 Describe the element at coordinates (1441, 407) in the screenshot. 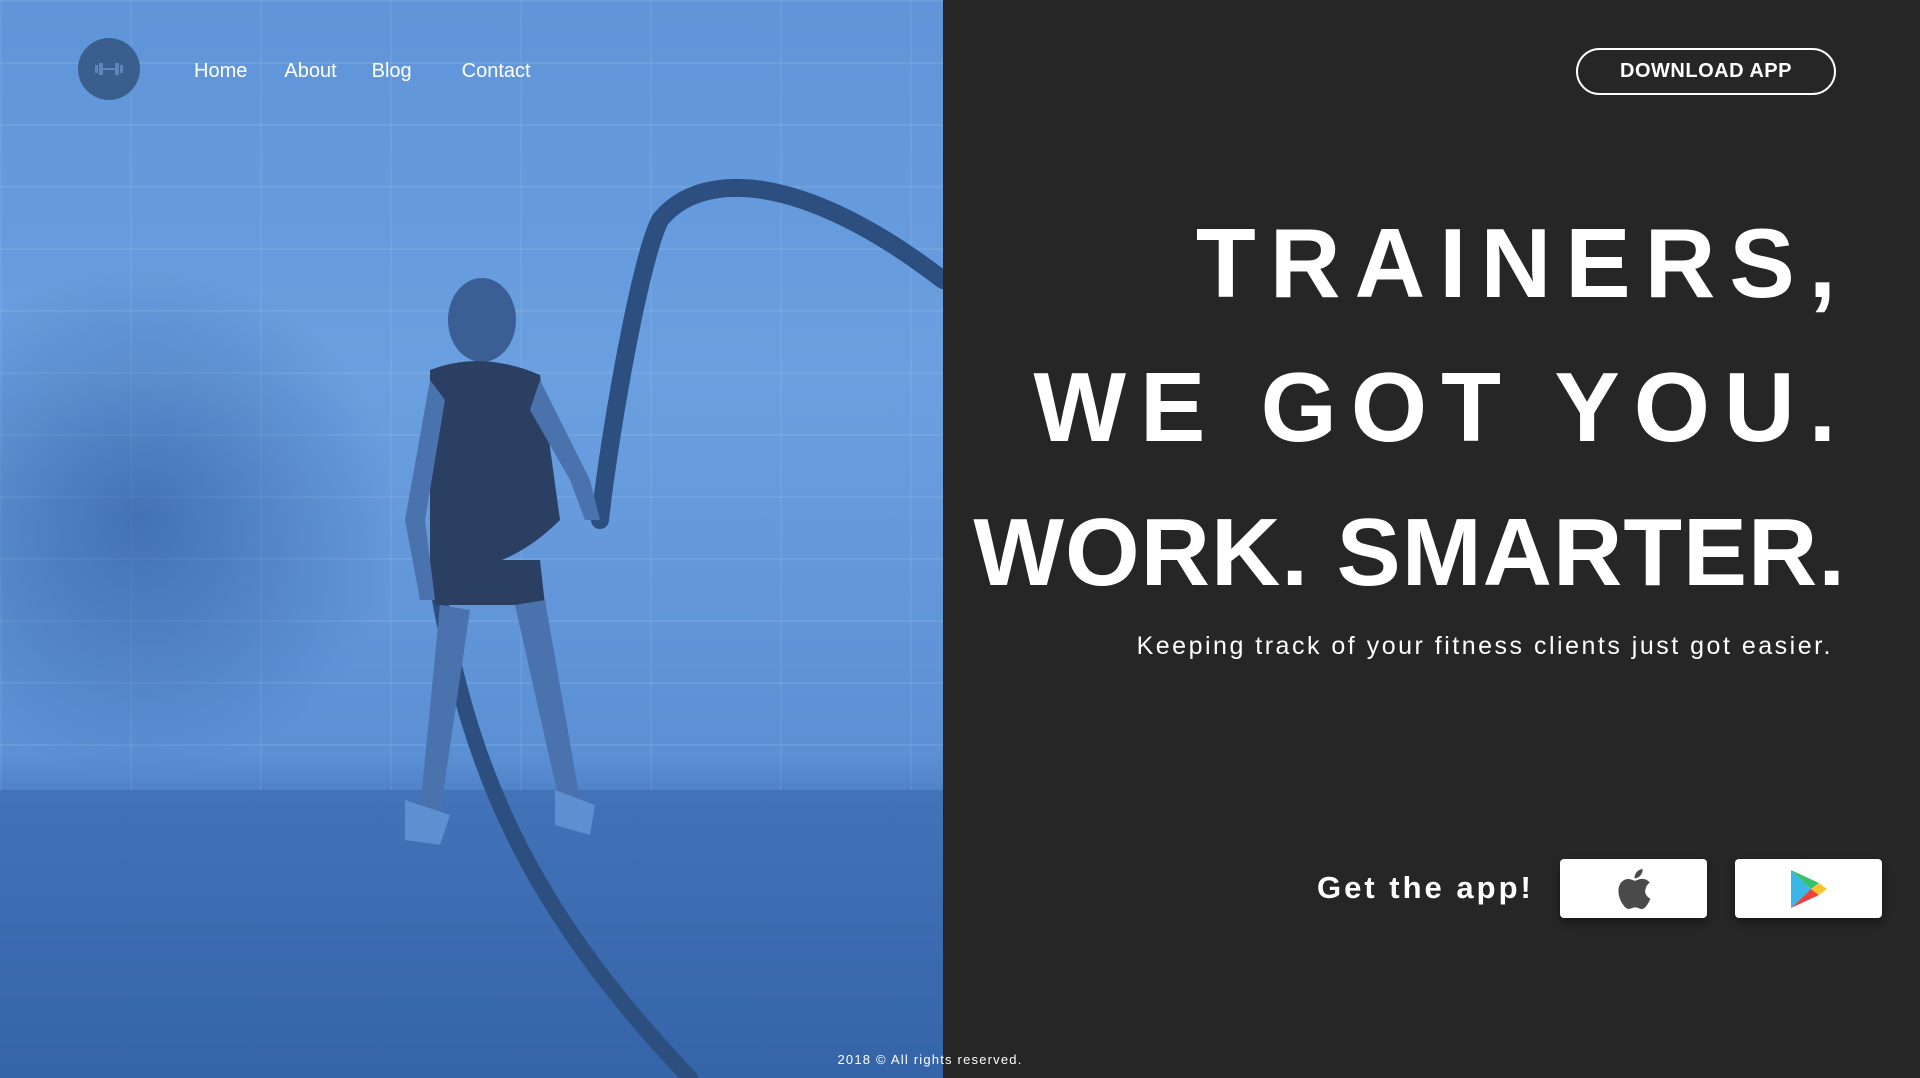

I see `headline-line-2: WE GOT YOU.` at that location.